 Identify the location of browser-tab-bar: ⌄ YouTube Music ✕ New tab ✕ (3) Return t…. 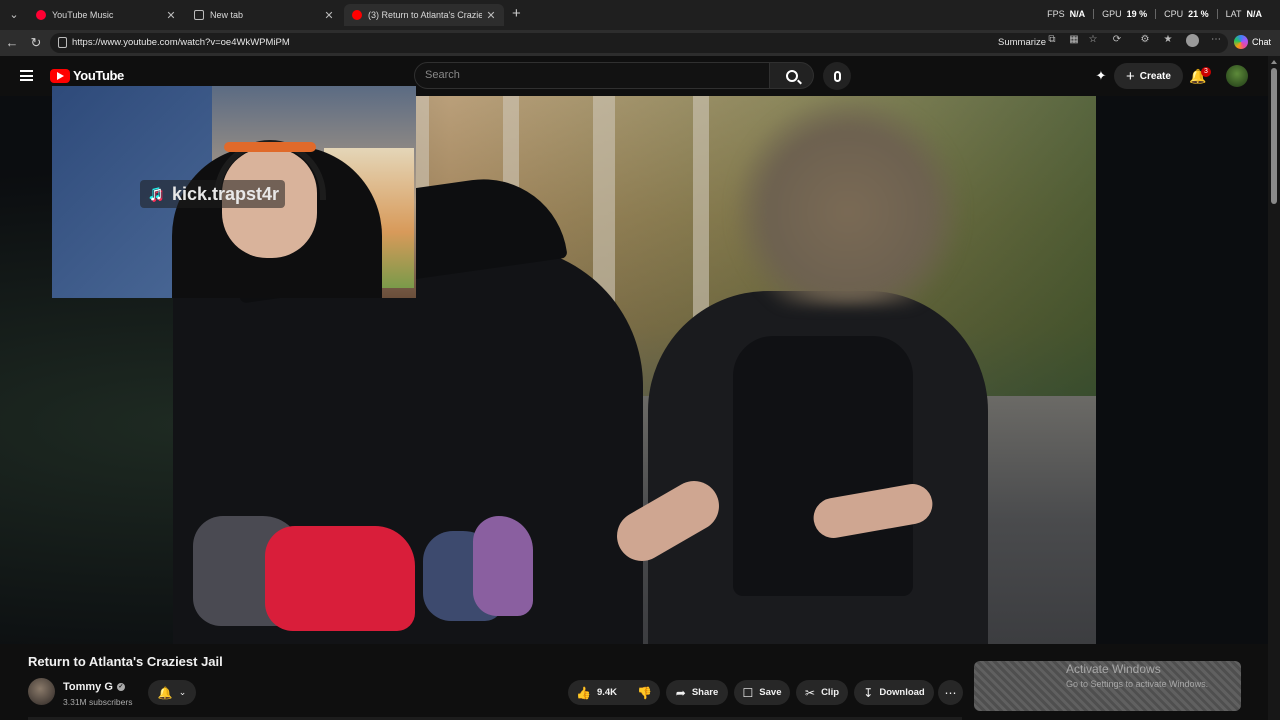
(640, 15).